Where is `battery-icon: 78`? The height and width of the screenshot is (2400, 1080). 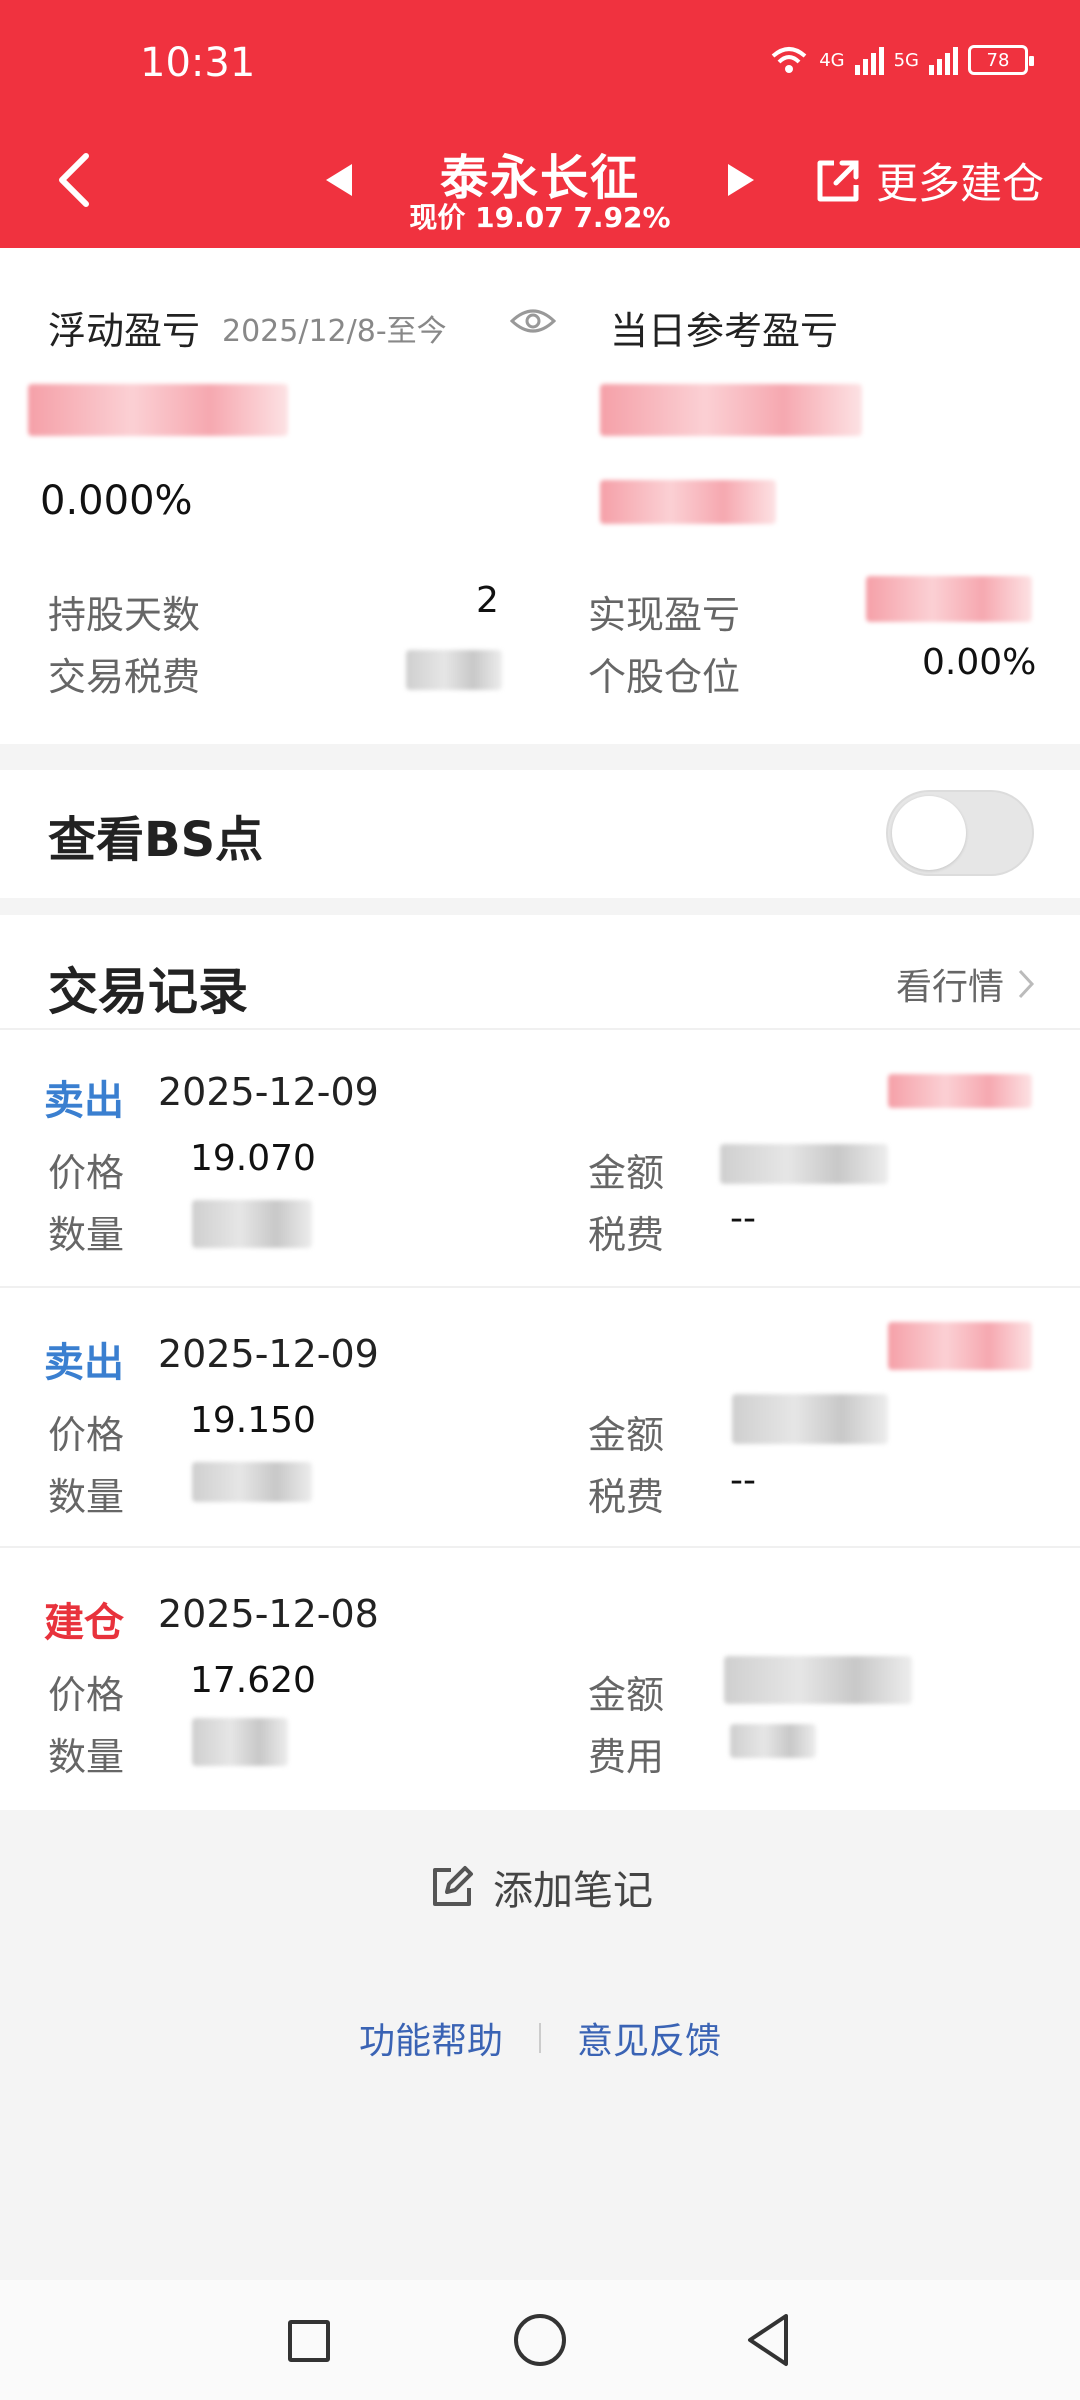 battery-icon: 78 is located at coordinates (1001, 60).